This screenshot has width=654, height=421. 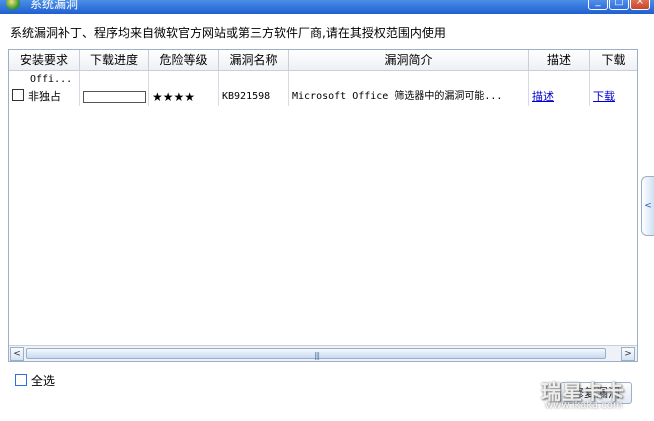 What do you see at coordinates (327, 7) in the screenshot?
I see `title-bar: 系统漏洞 _ □ ×` at bounding box center [327, 7].